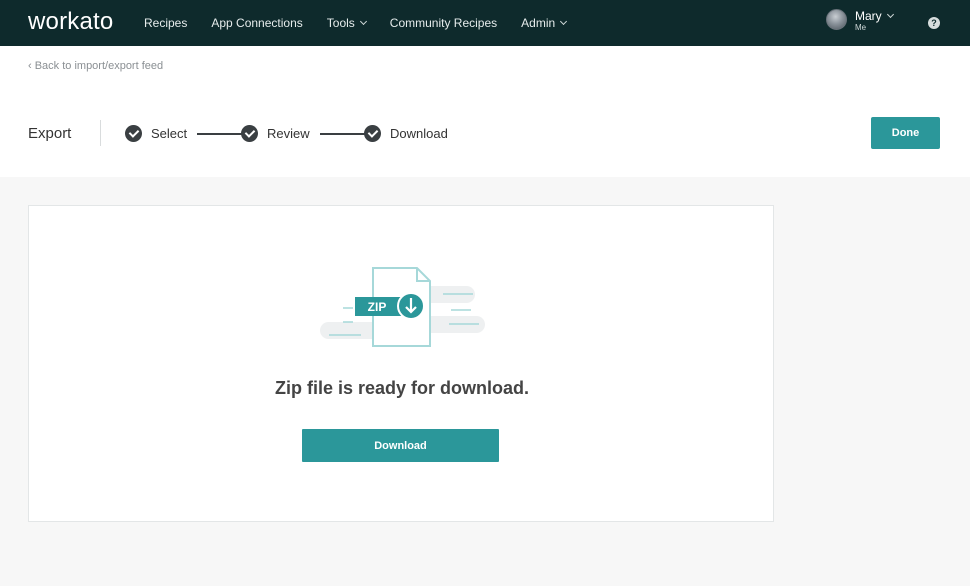  I want to click on done-button: Done, so click(905, 133).